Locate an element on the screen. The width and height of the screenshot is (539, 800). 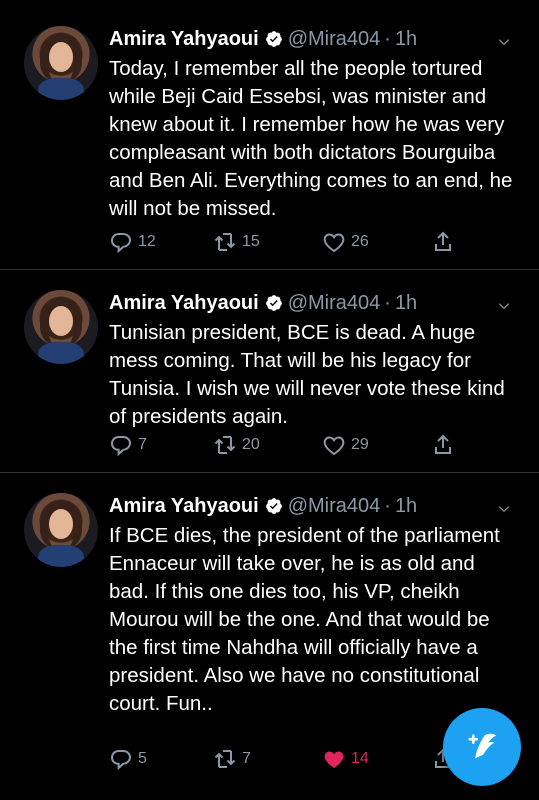
tweet-actions: 12 15 26 is located at coordinates (289, 242).